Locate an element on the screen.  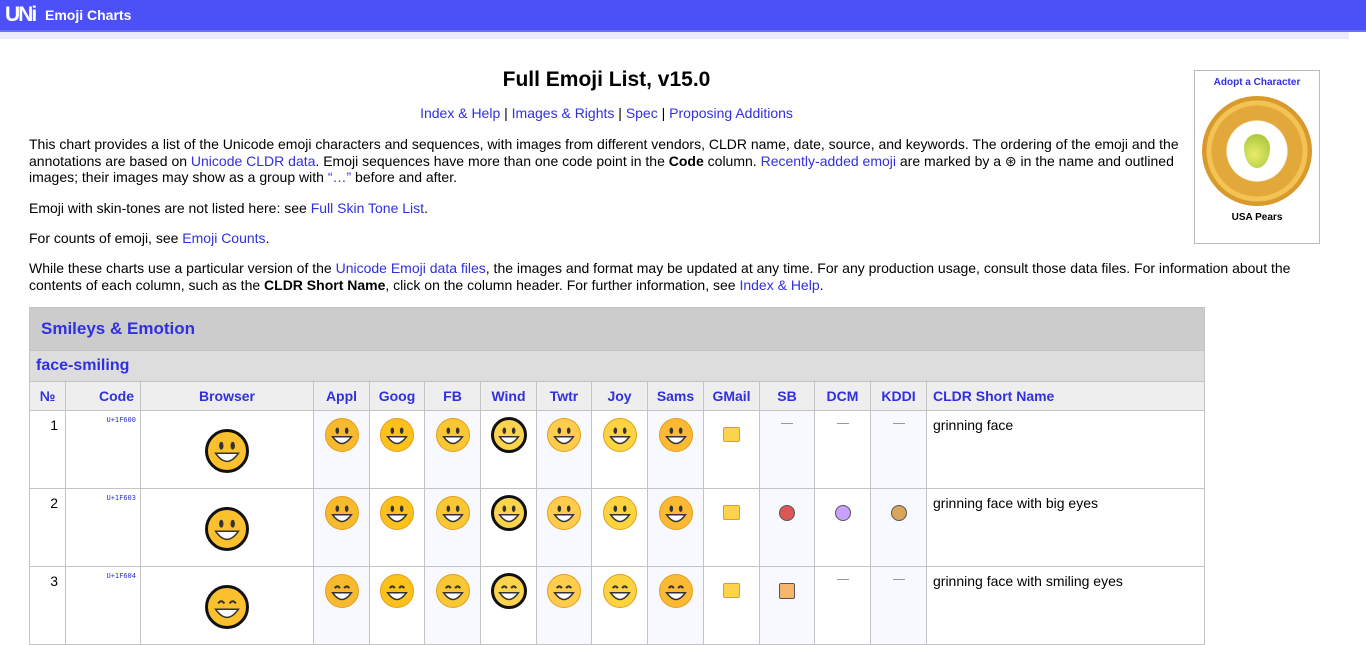
column-header-browser: Browser is located at coordinates (227, 396).